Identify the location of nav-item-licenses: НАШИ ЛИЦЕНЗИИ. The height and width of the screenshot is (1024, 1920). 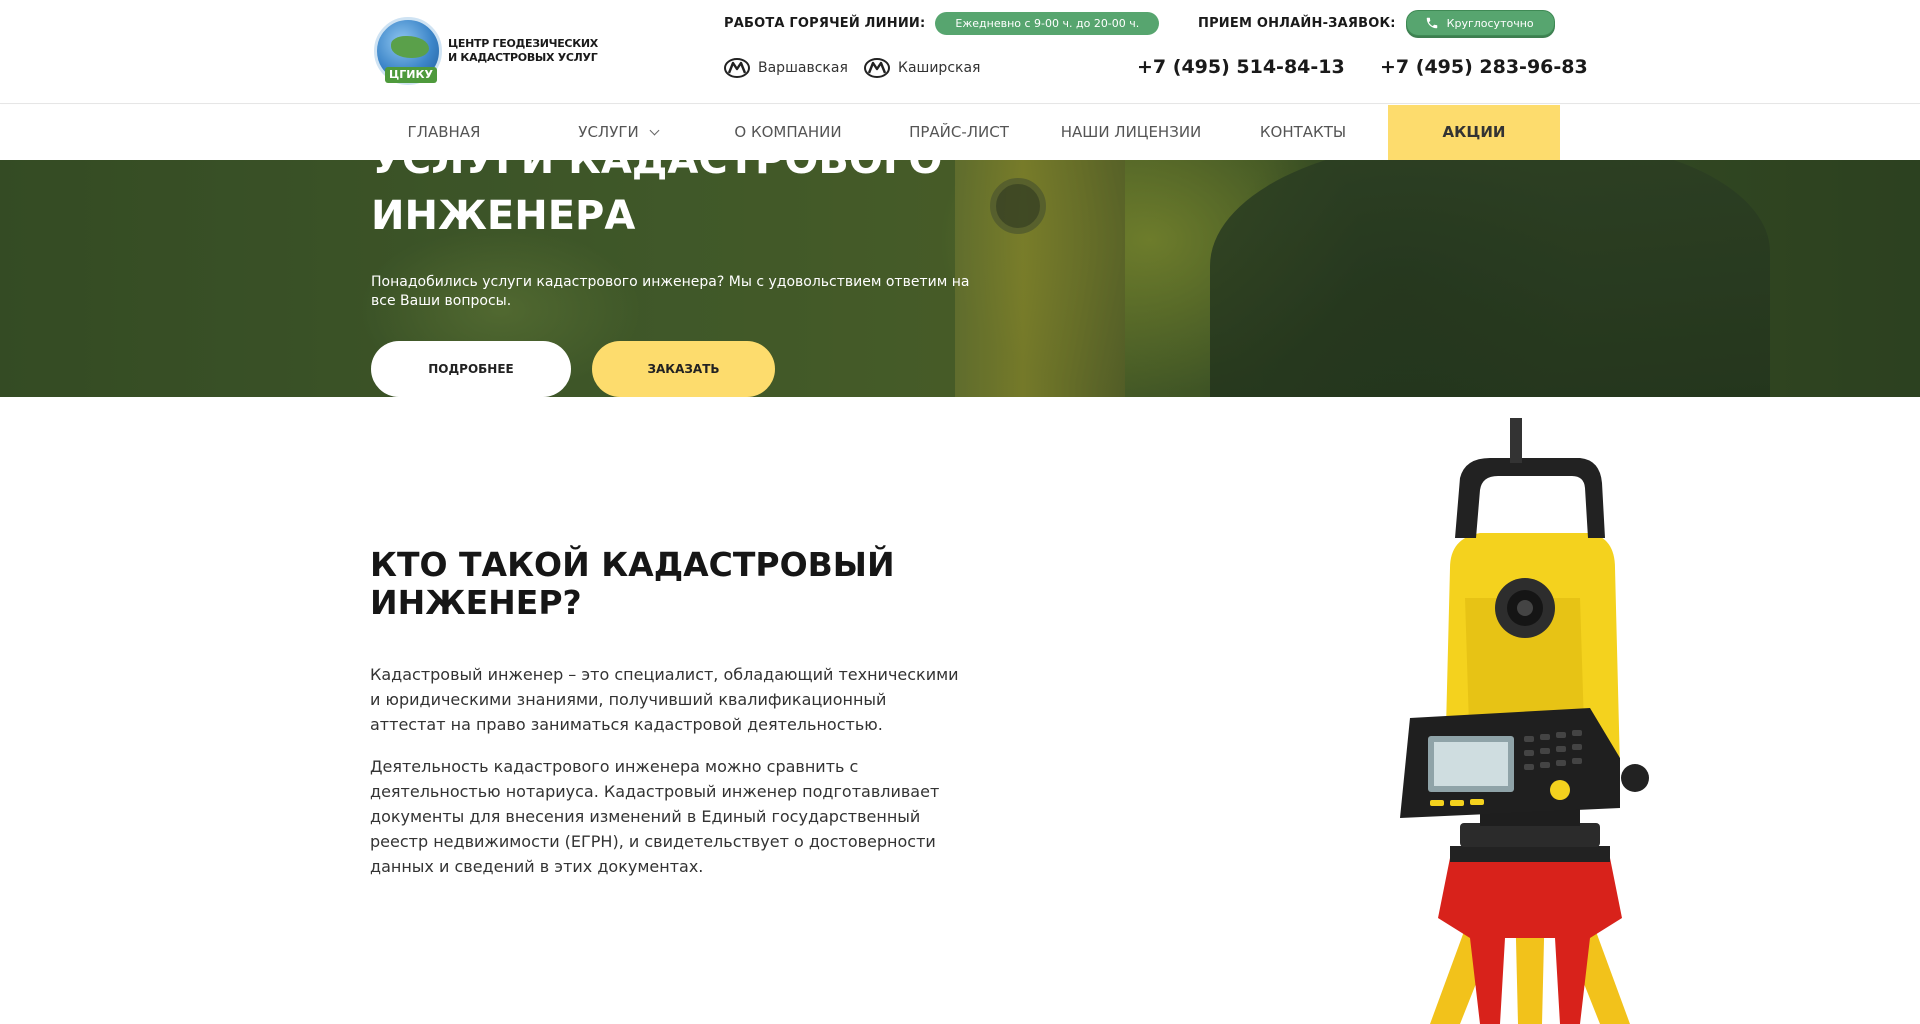
(1131, 132).